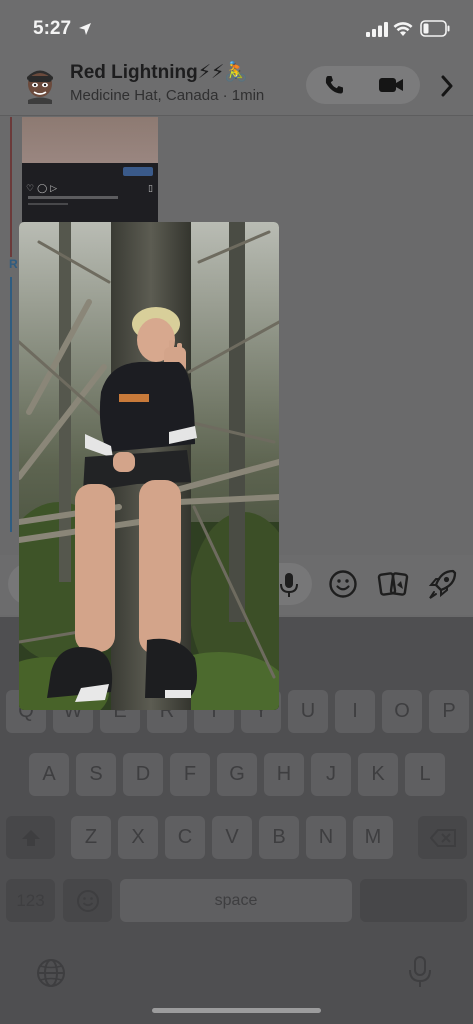 The height and width of the screenshot is (1024, 473). Describe the element at coordinates (11, 404) in the screenshot. I see `reply-thread-bar` at that location.